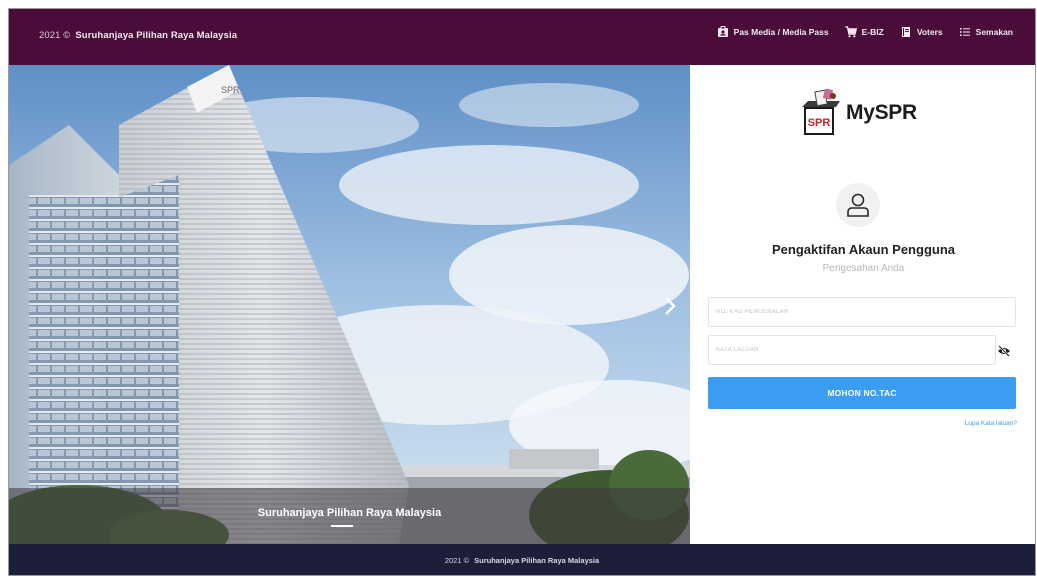 This screenshot has height=576, width=1037. Describe the element at coordinates (863, 249) in the screenshot. I see `form-title: Pengaktifan Akaun Pengguna` at that location.